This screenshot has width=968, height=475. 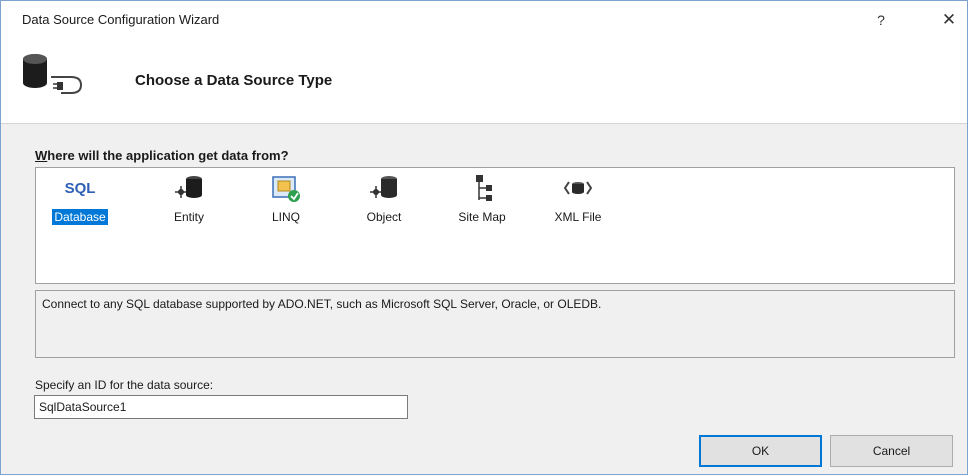 I want to click on help-button: ?, so click(x=881, y=20).